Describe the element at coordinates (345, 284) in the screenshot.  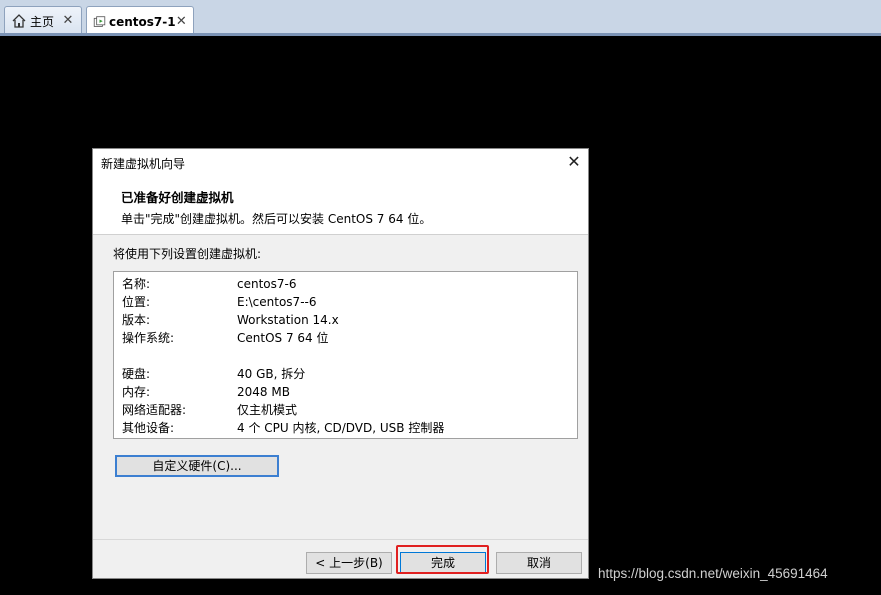
I see `summary-row: 名称: centos7-6` at that location.